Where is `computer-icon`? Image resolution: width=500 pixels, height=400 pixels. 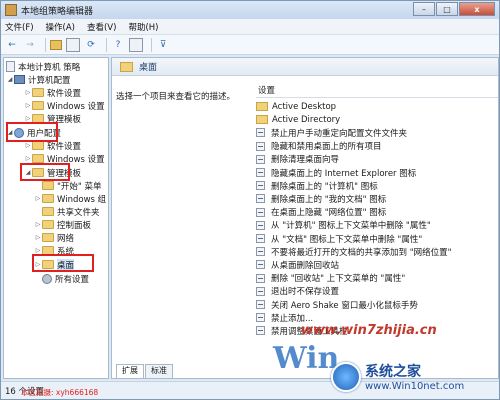 computer-icon is located at coordinates (19, 79).